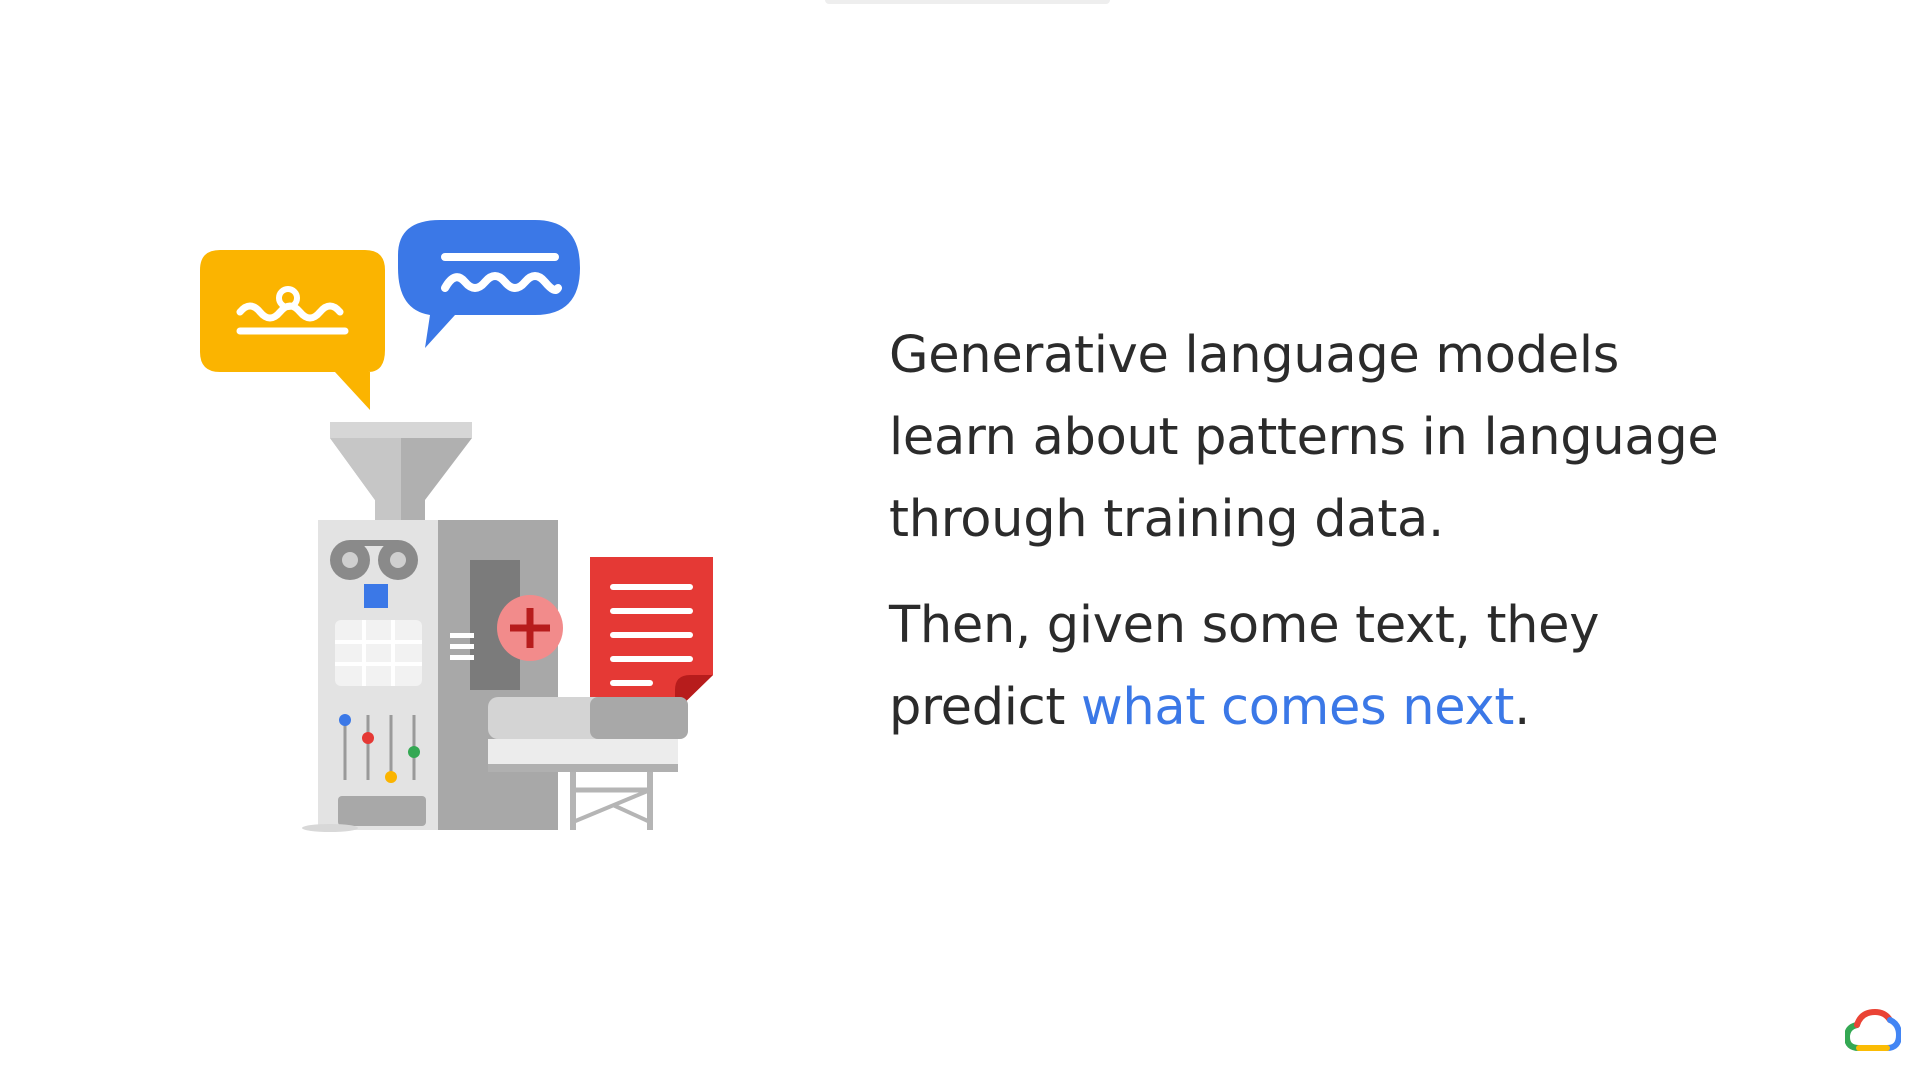 Image resolution: width=1920 pixels, height=1080 pixels. Describe the element at coordinates (1304, 437) in the screenshot. I see `paragraph-training-line-2: learn about patterns in language` at that location.